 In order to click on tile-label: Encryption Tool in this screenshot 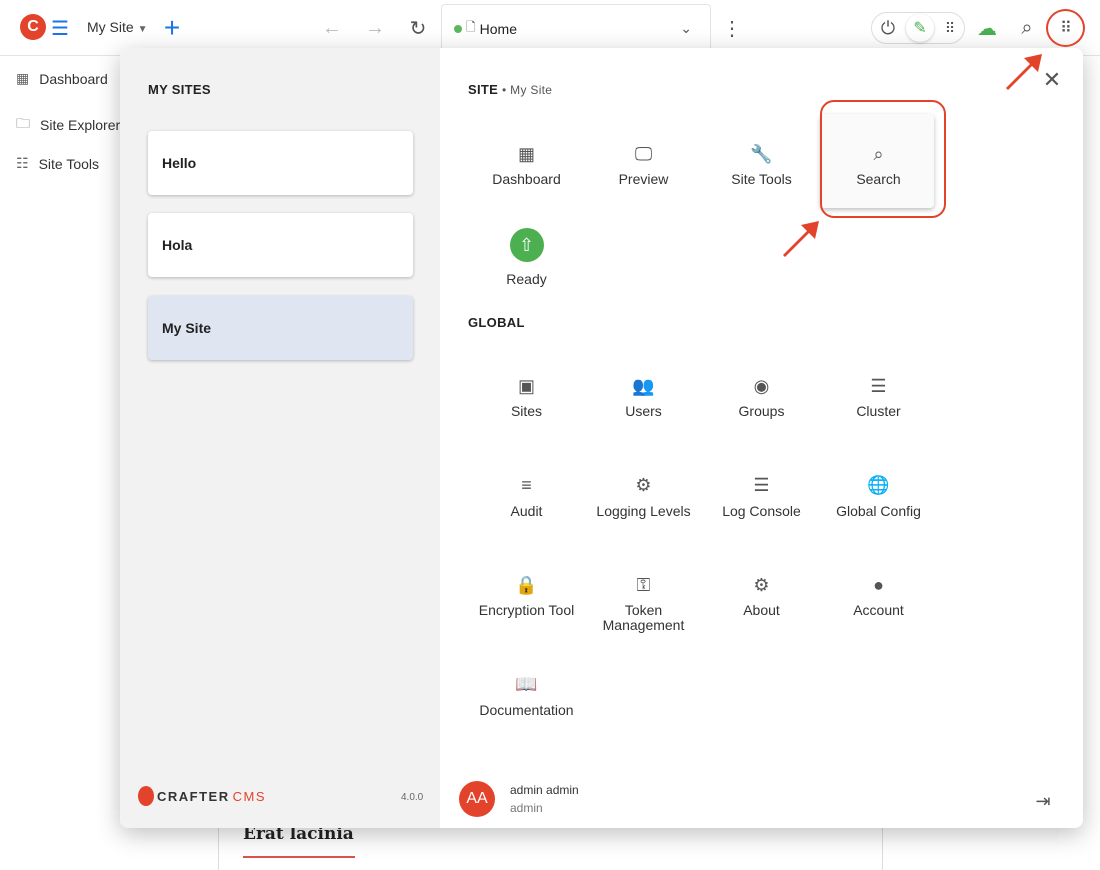, I will do `click(526, 610)`.